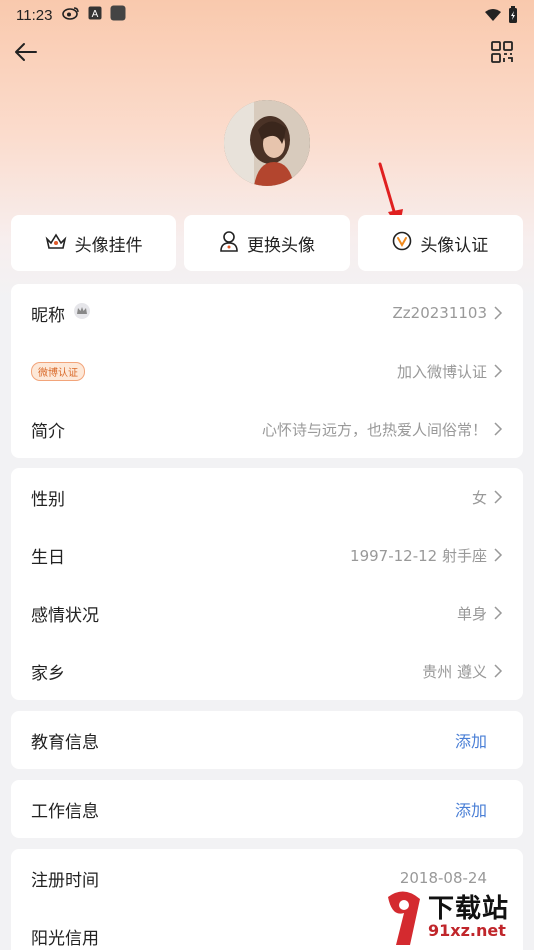  I want to click on verified-v-icon, so click(402, 243).